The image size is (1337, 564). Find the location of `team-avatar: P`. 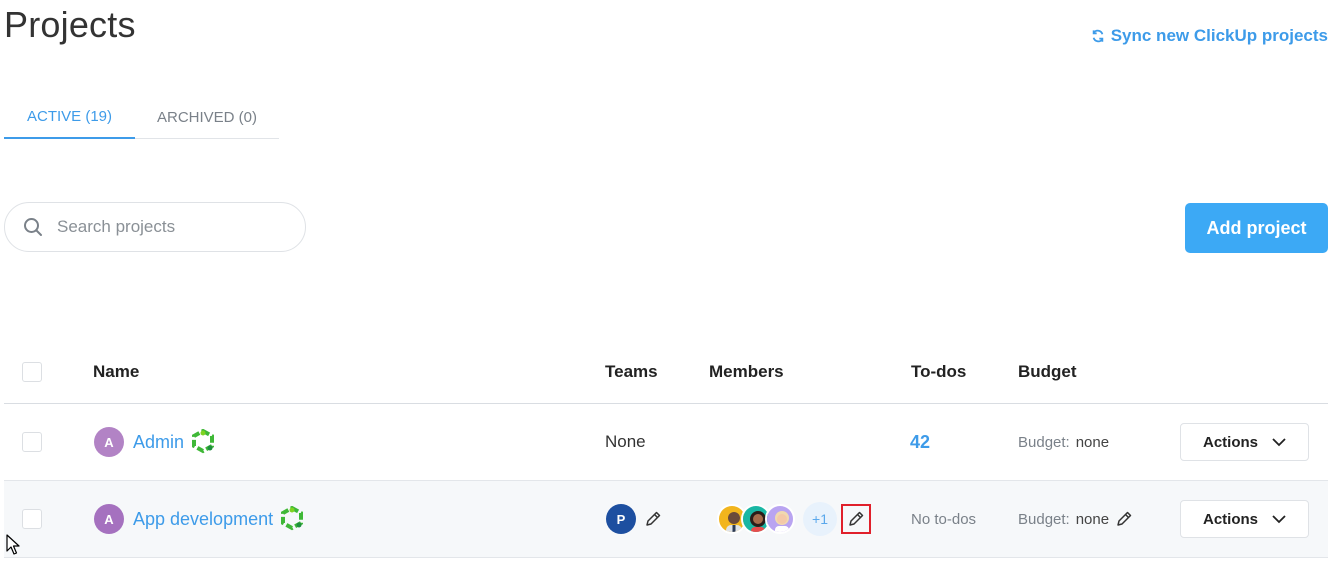

team-avatar: P is located at coordinates (621, 519).